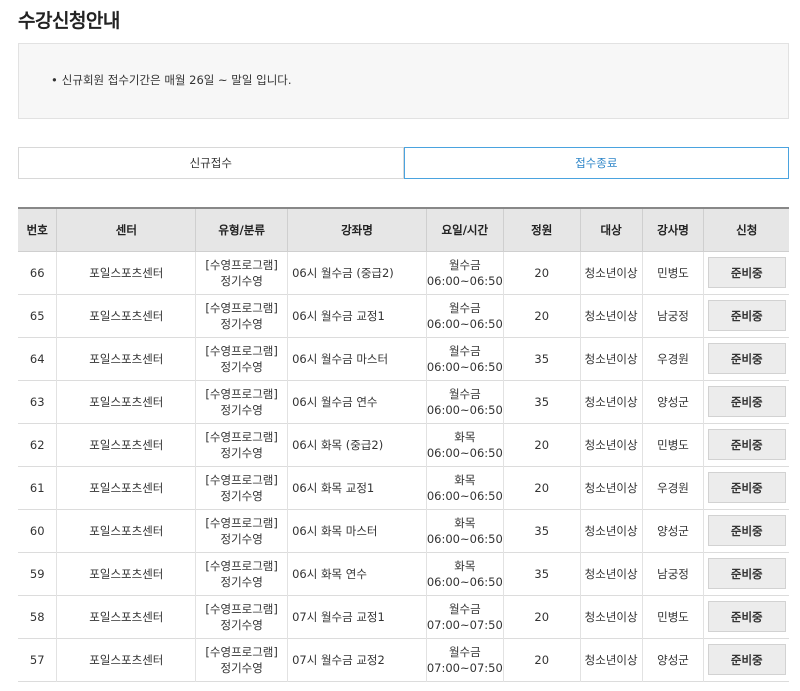 The width and height of the screenshot is (800, 691). Describe the element at coordinates (542, 230) in the screenshot. I see `header-capacity: 정원` at that location.